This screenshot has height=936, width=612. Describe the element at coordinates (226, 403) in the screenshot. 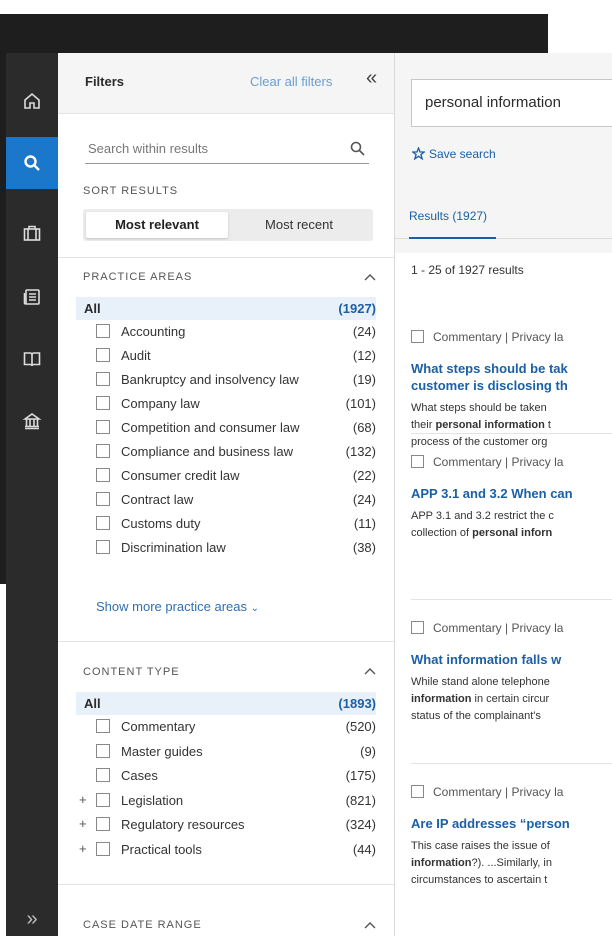

I see `practice-area-item: Company law (101)` at that location.